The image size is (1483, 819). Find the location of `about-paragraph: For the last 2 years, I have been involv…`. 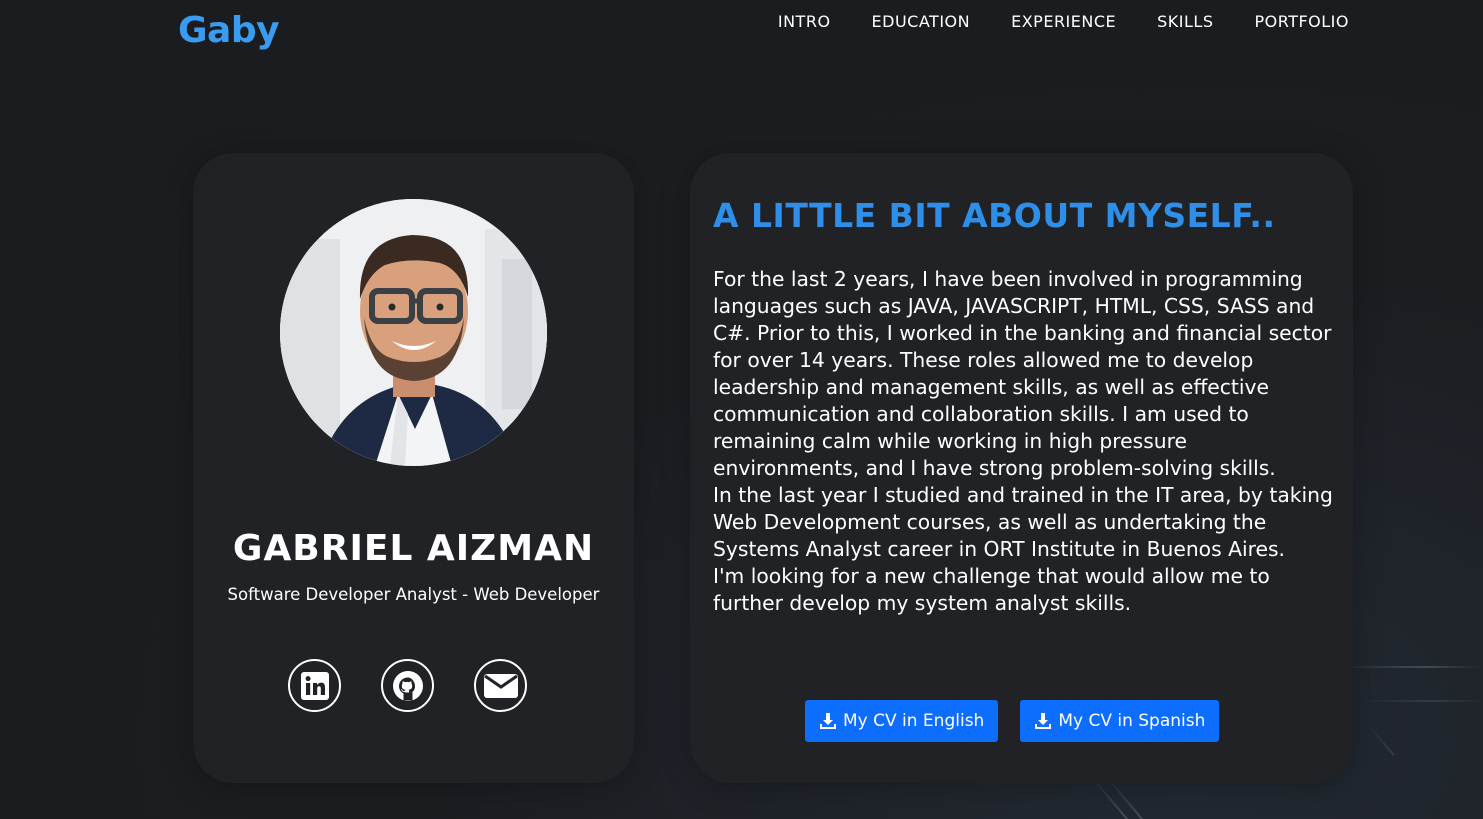

about-paragraph: For the last 2 years, I have been involv… is located at coordinates (1022, 373).